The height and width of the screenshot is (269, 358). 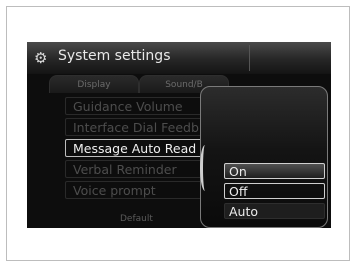 I want to click on title-bar: ⚙ System settings, so click(x=179, y=58).